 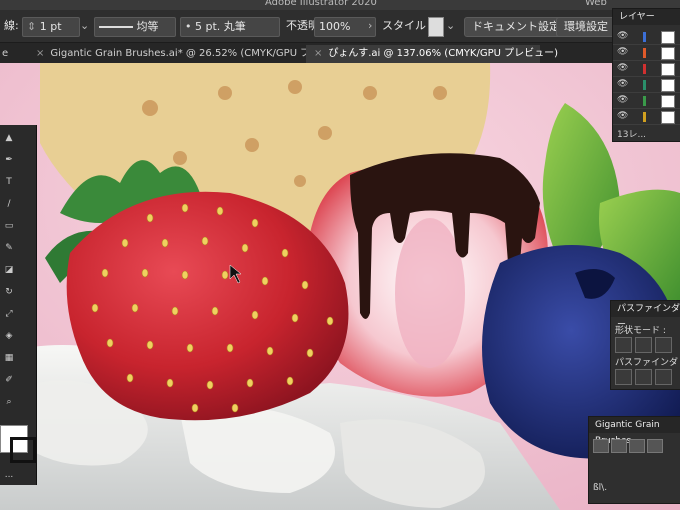 What do you see at coordinates (640, 331) in the screenshot?
I see `shape-modes-label: 形状モード :` at bounding box center [640, 331].